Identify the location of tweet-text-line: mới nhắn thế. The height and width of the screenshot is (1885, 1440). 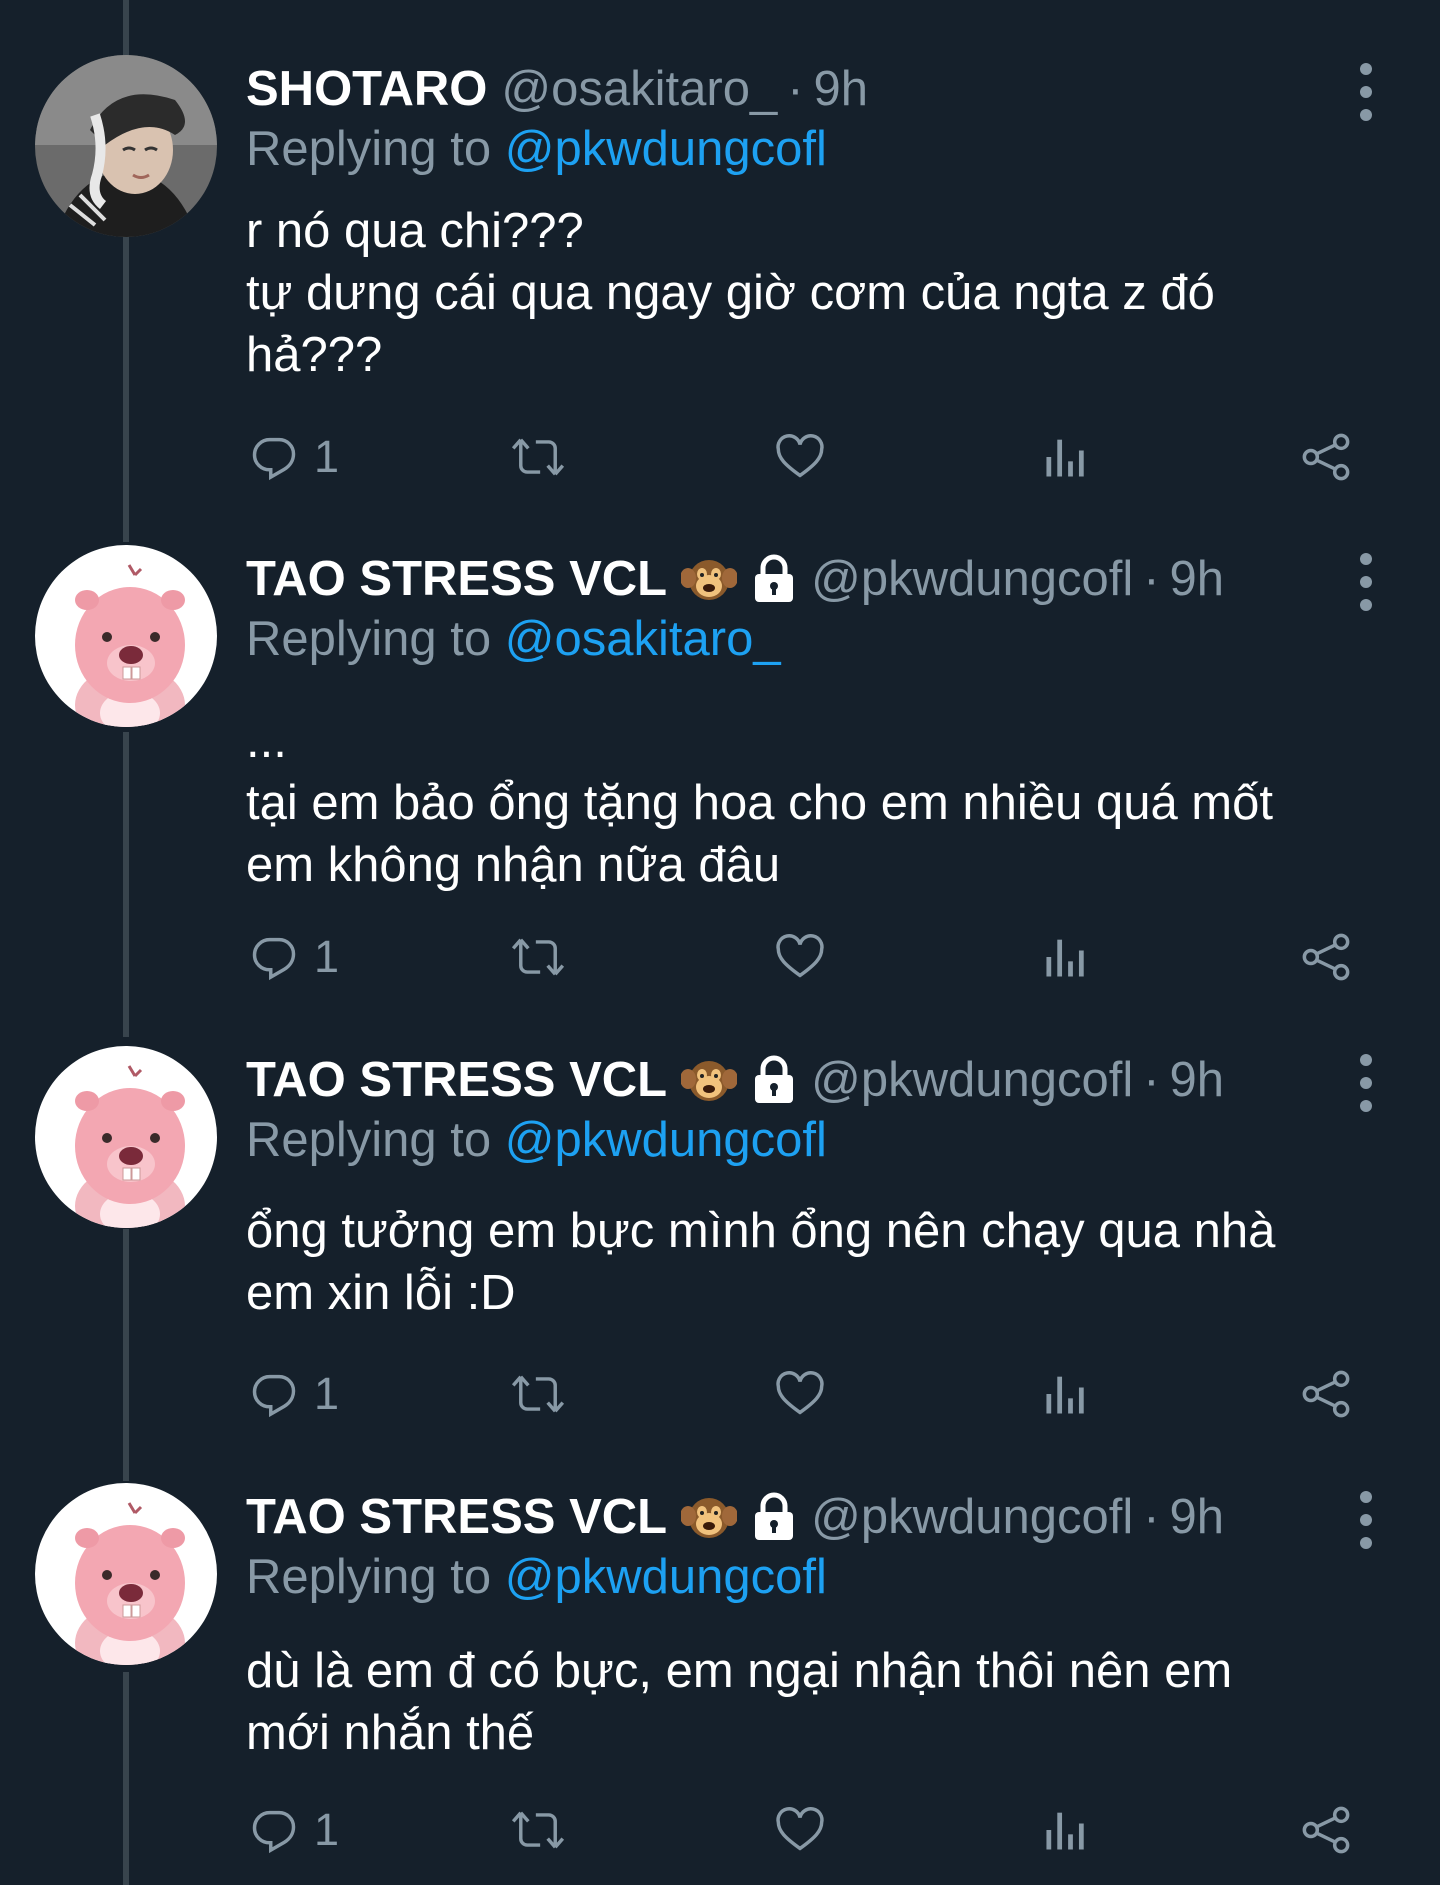
(390, 1733).